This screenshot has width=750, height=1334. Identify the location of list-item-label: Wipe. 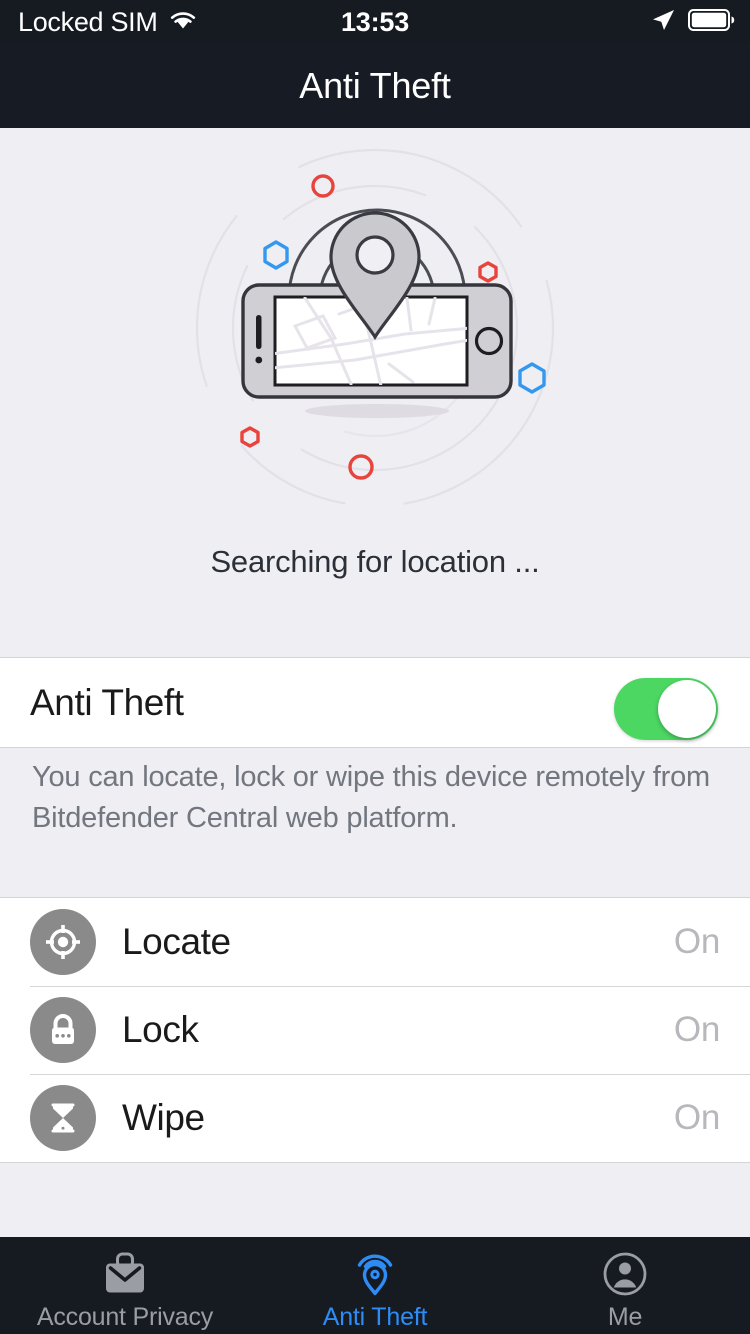
(163, 1117).